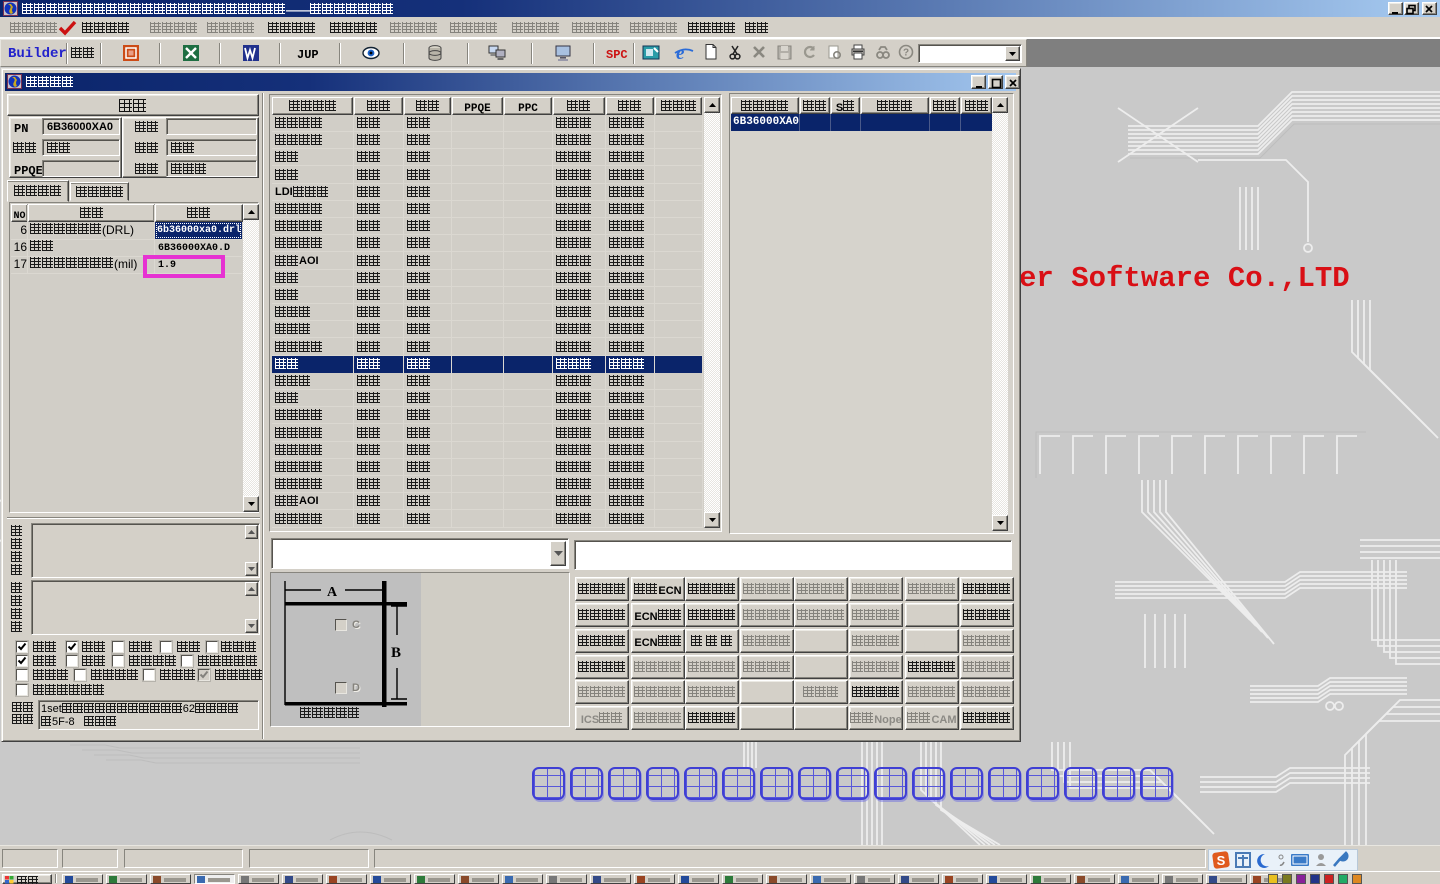 Image resolution: width=1440 pixels, height=884 pixels. I want to click on svg-text: A, so click(332, 592).